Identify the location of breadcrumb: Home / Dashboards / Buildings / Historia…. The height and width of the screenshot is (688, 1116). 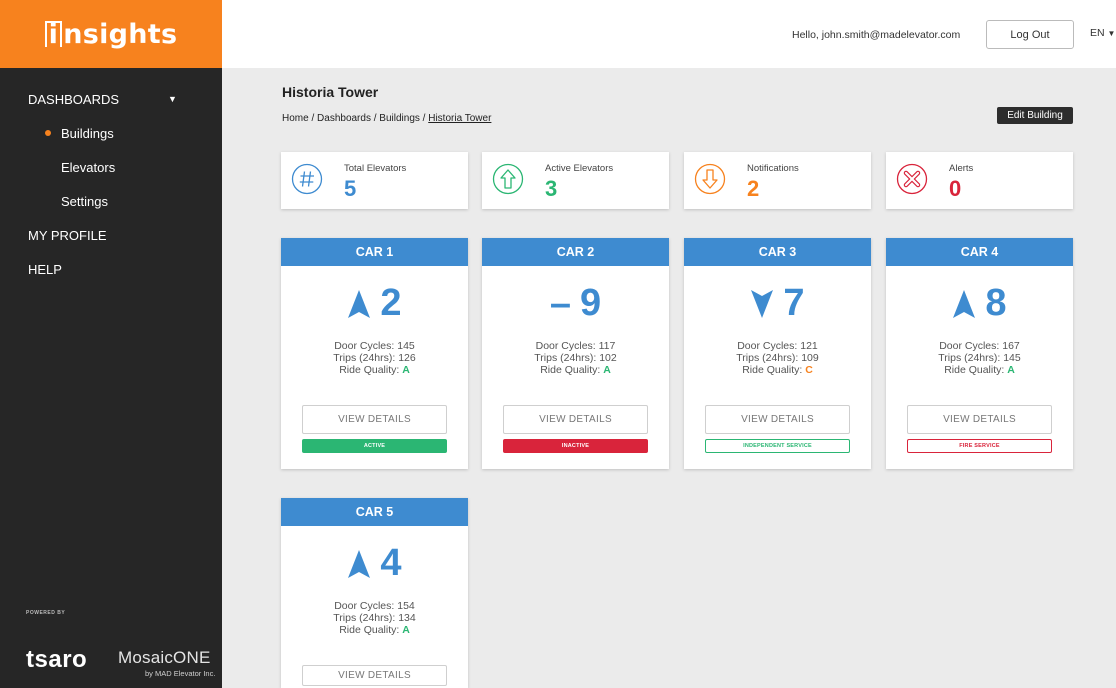
(387, 118).